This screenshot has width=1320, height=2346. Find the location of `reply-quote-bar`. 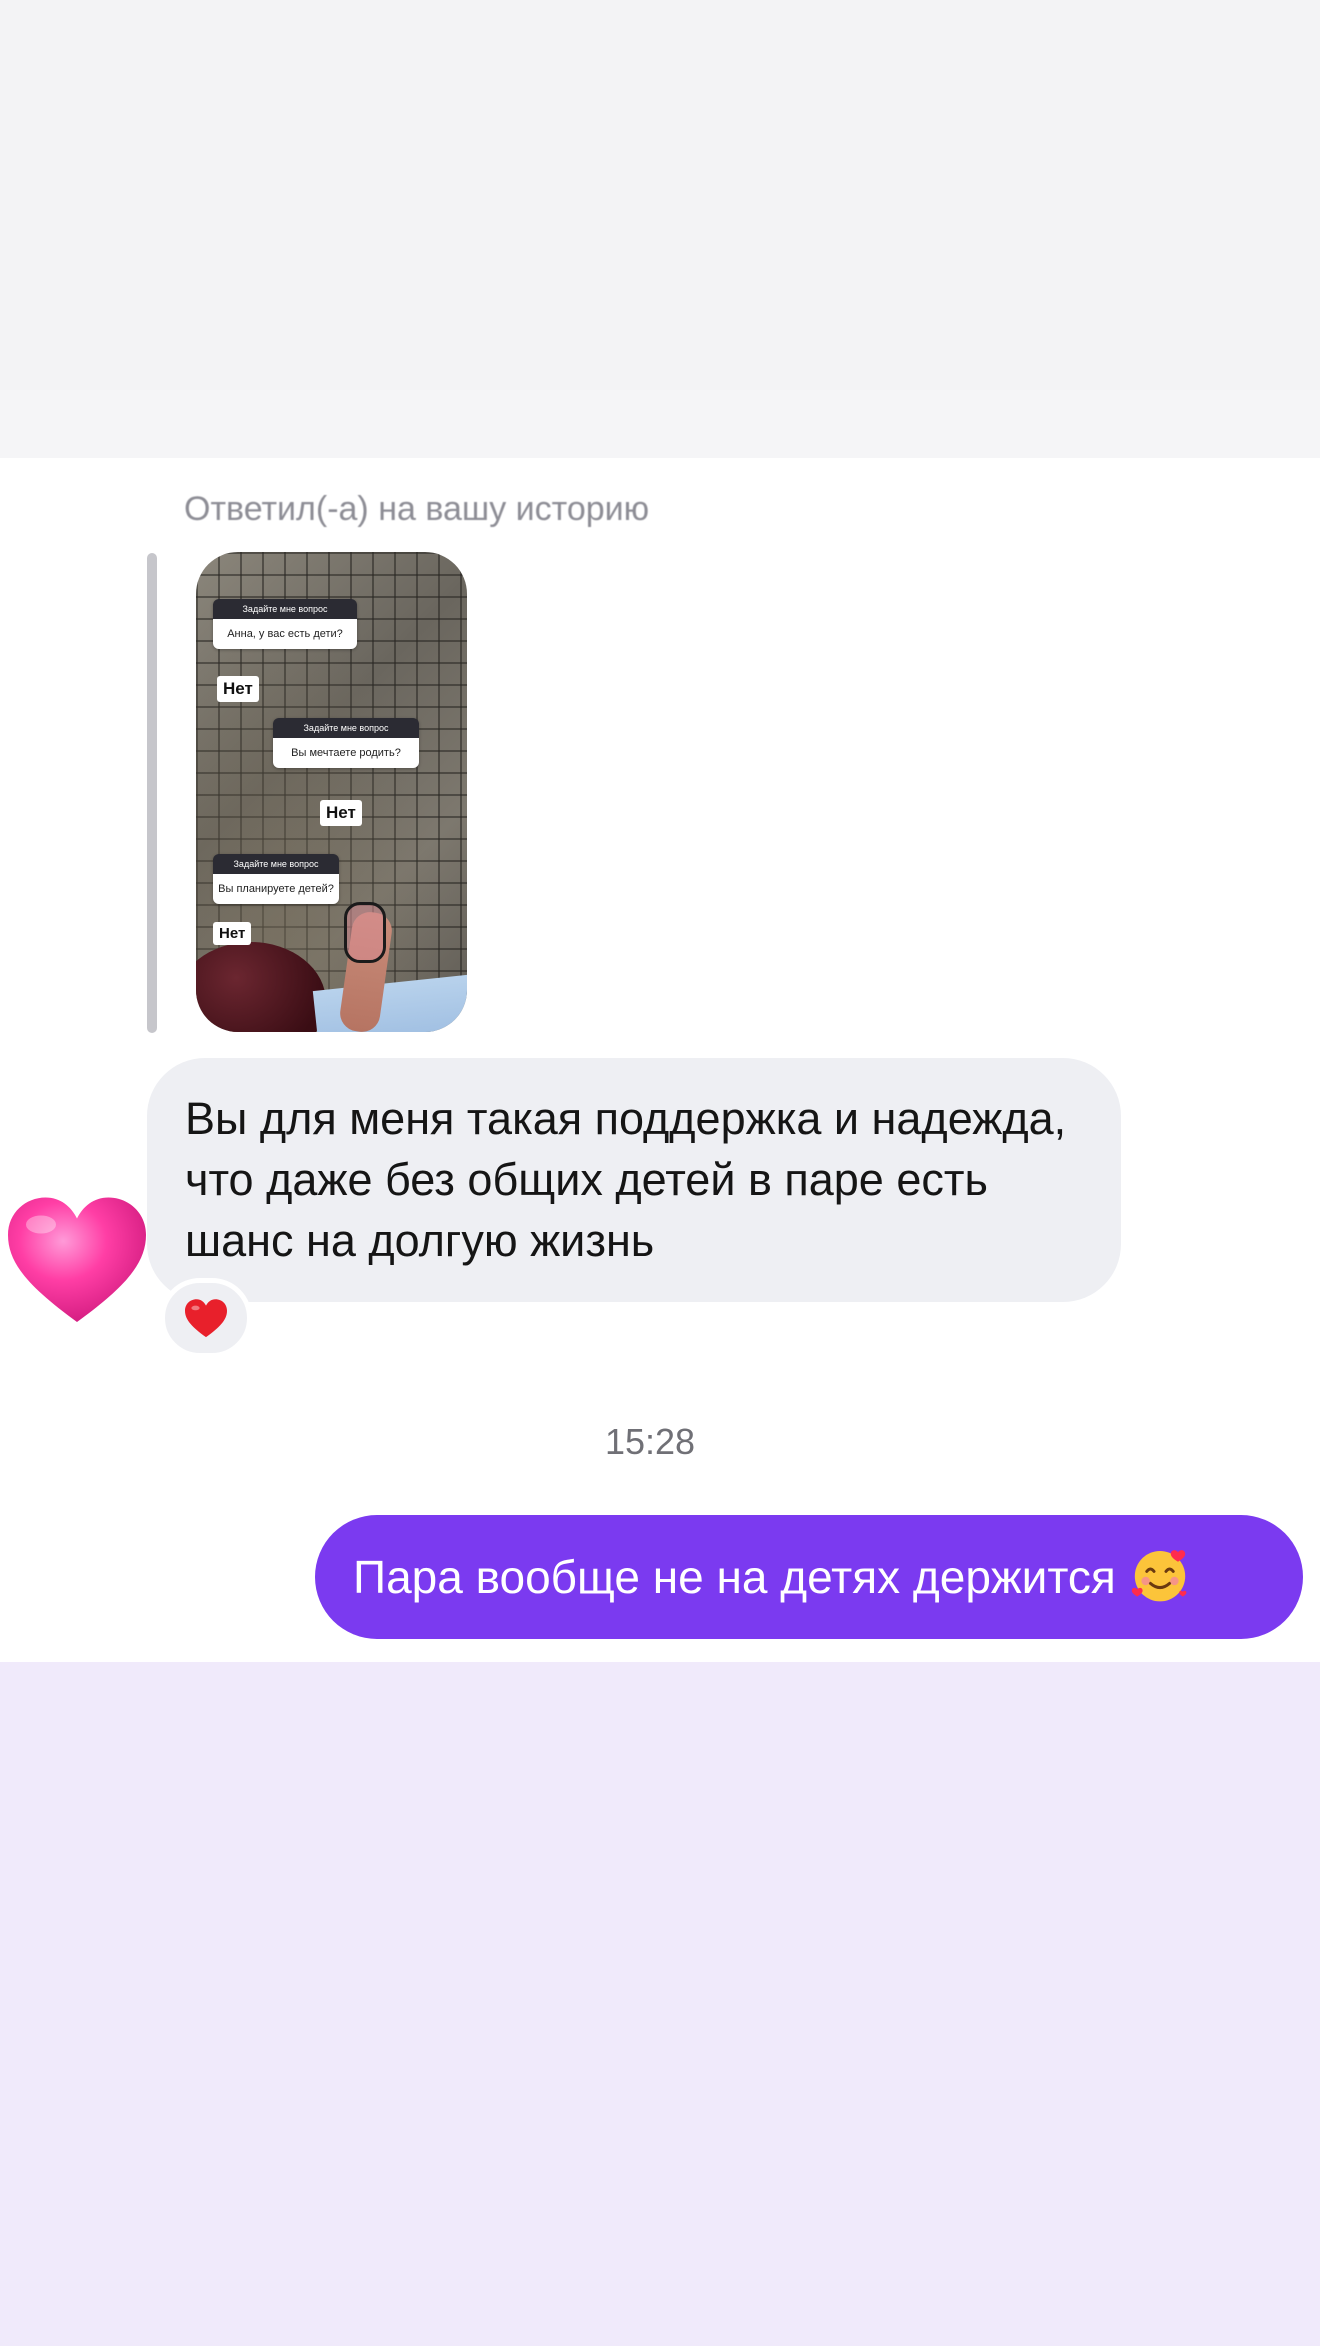

reply-quote-bar is located at coordinates (152, 793).